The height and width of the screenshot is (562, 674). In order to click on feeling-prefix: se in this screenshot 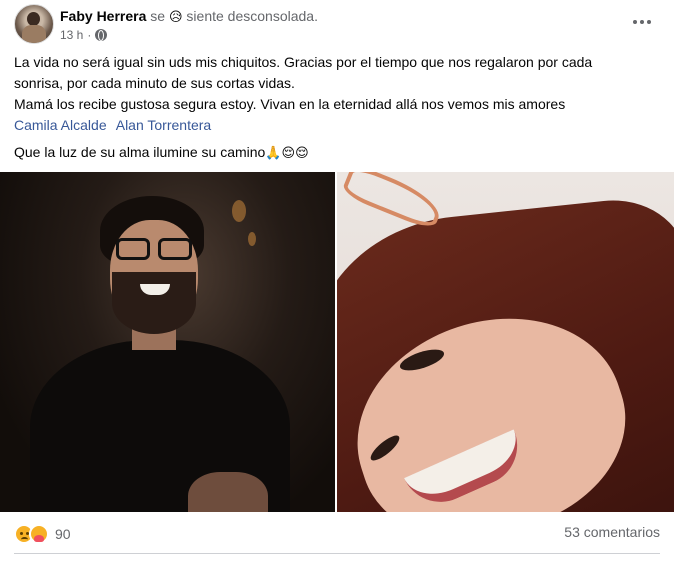, I will do `click(158, 16)`.